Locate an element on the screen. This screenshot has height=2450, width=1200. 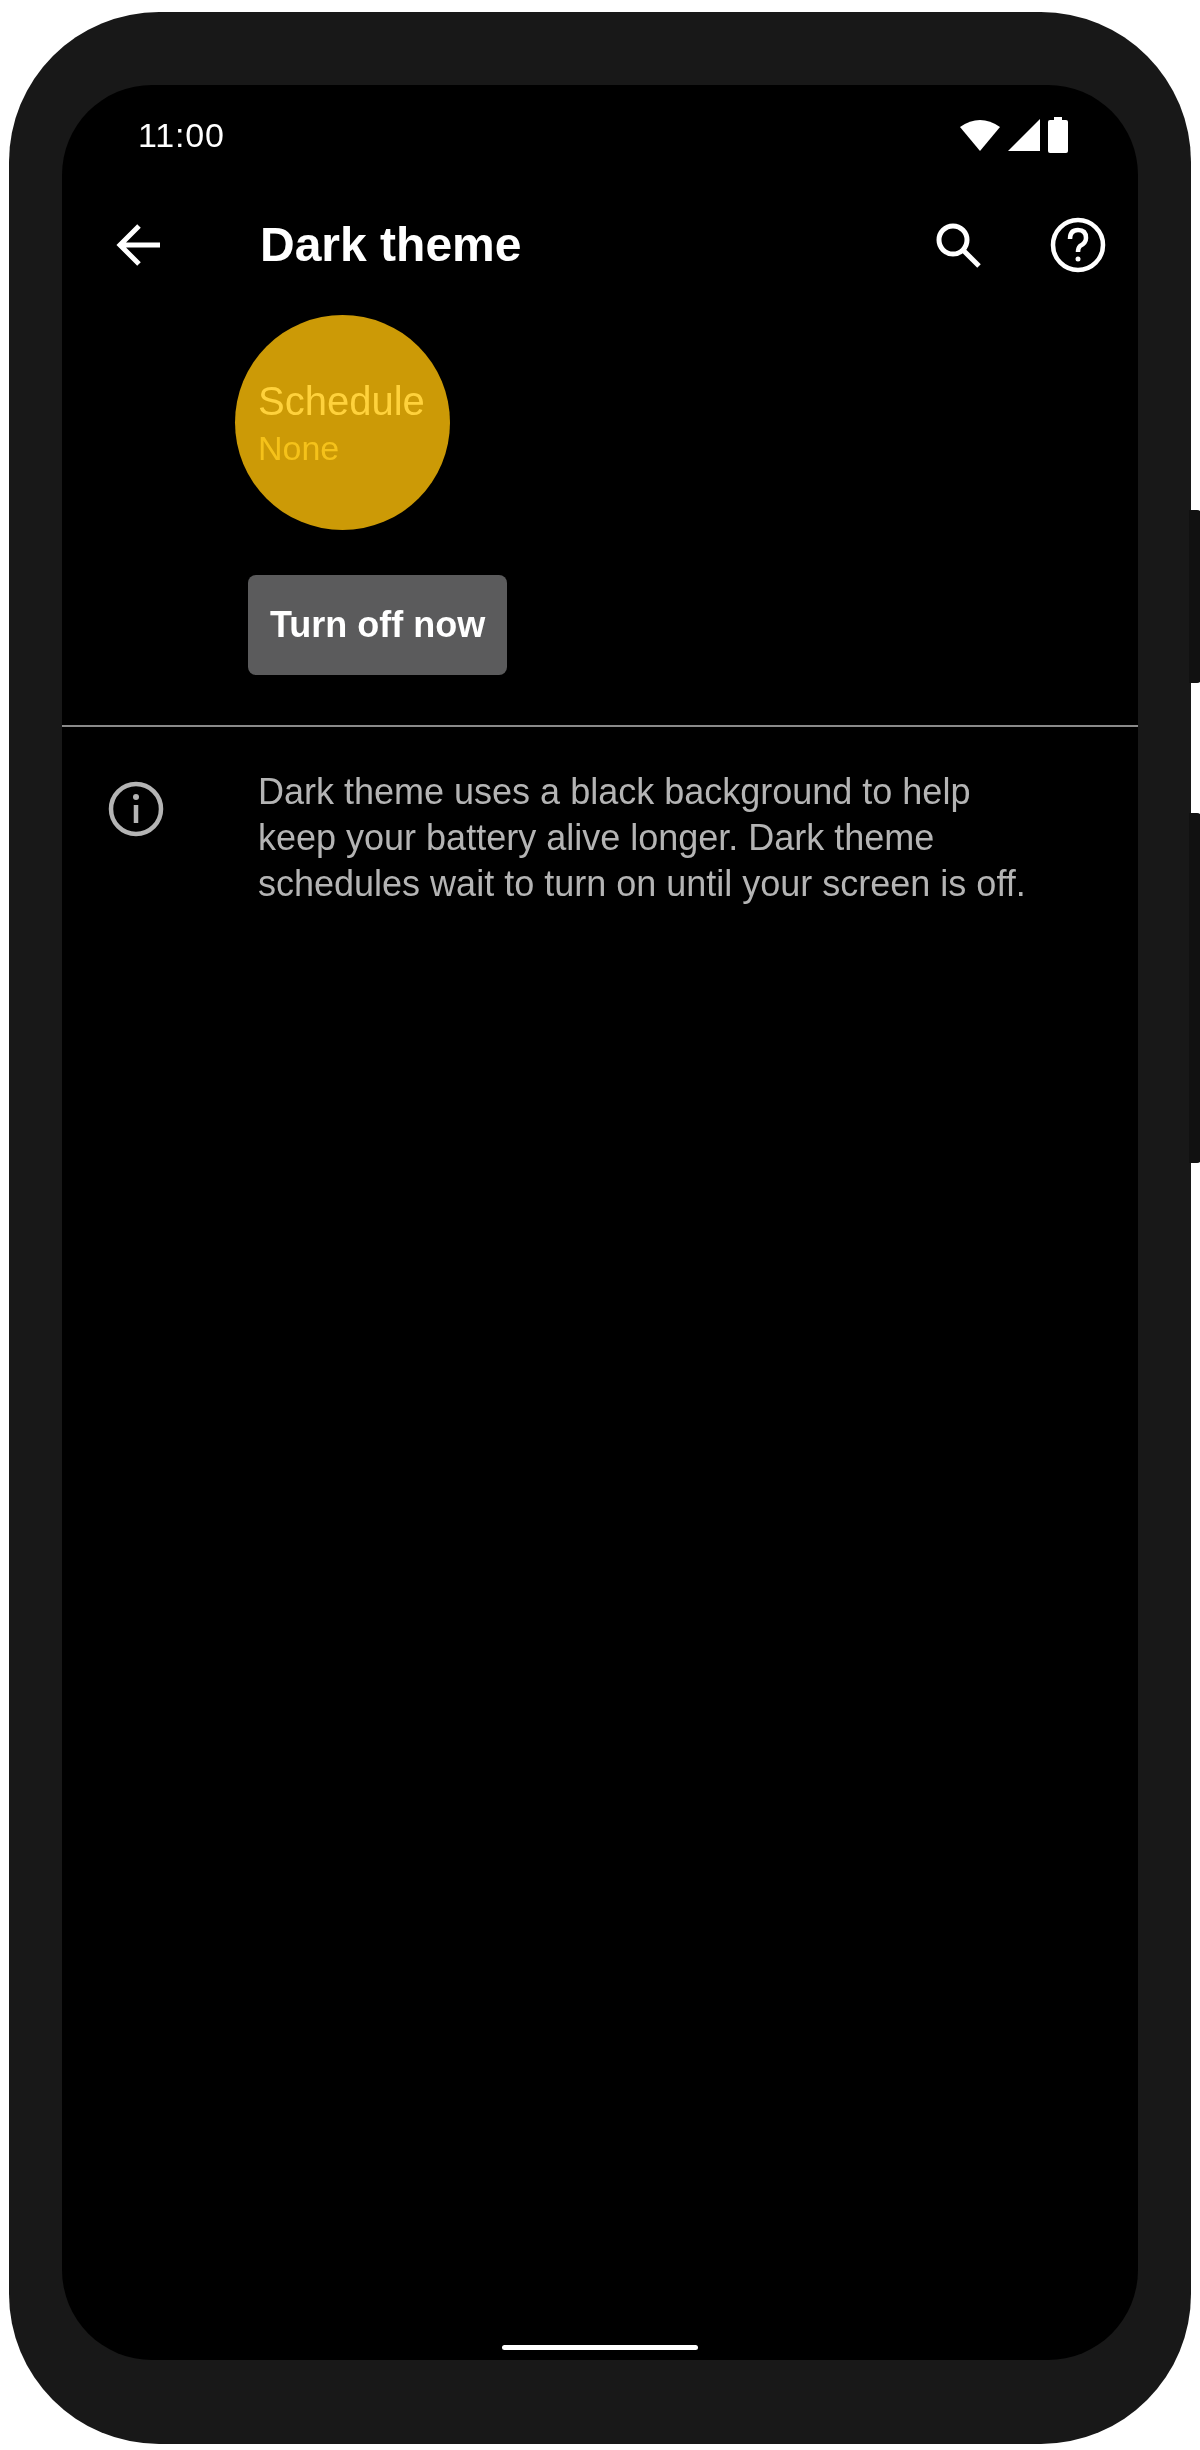
page-title: Dark theme is located at coordinates (391, 245).